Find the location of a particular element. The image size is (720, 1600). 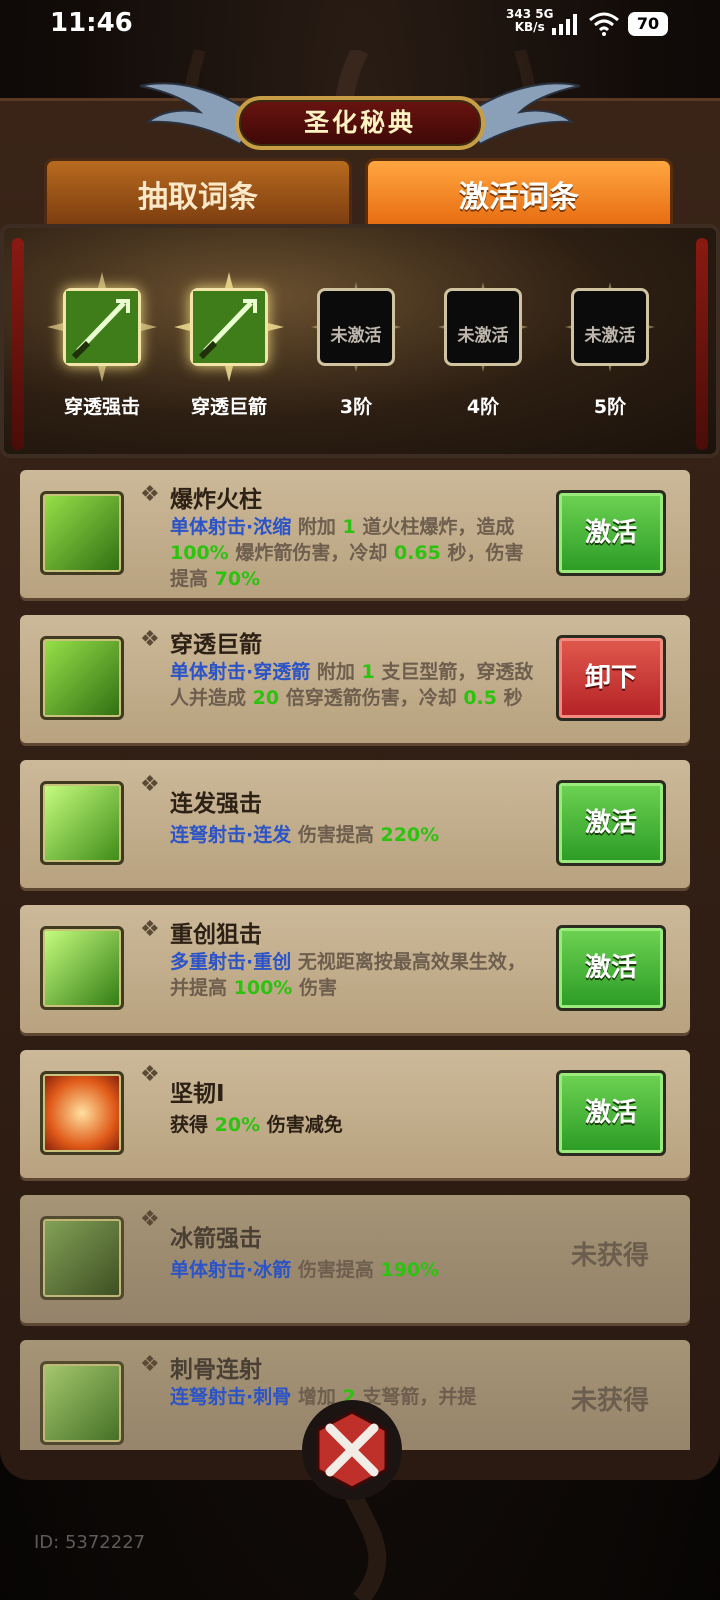

desc-number: 0.65 is located at coordinates (417, 553).